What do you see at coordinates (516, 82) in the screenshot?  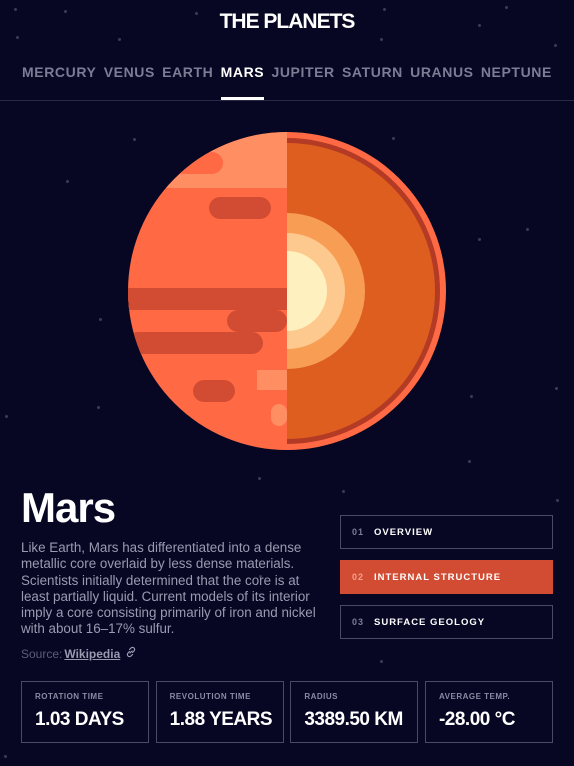 I see `nav-item-neptune: NEPTUNE` at bounding box center [516, 82].